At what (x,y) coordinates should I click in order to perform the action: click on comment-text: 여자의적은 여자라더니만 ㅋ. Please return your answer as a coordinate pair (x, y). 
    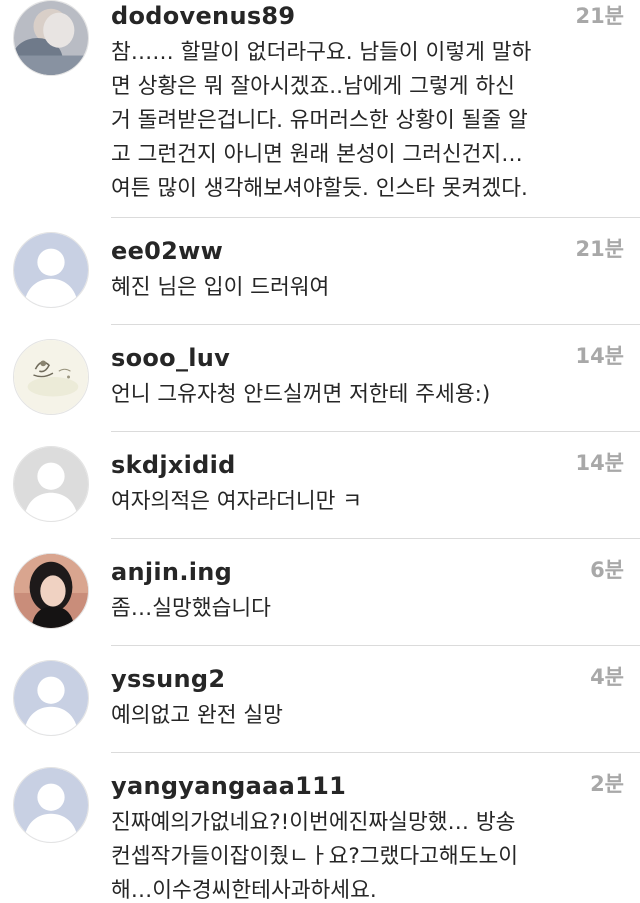
    Looking at the image, I should click on (365, 502).